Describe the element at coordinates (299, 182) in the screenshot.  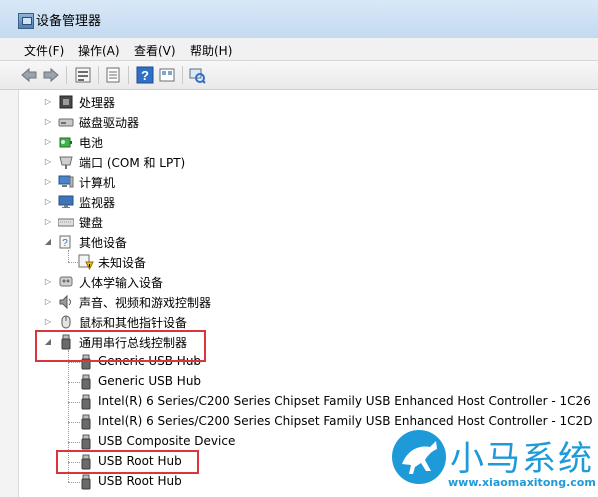
I see `tree-item-computer: ▷ 计算机` at that location.